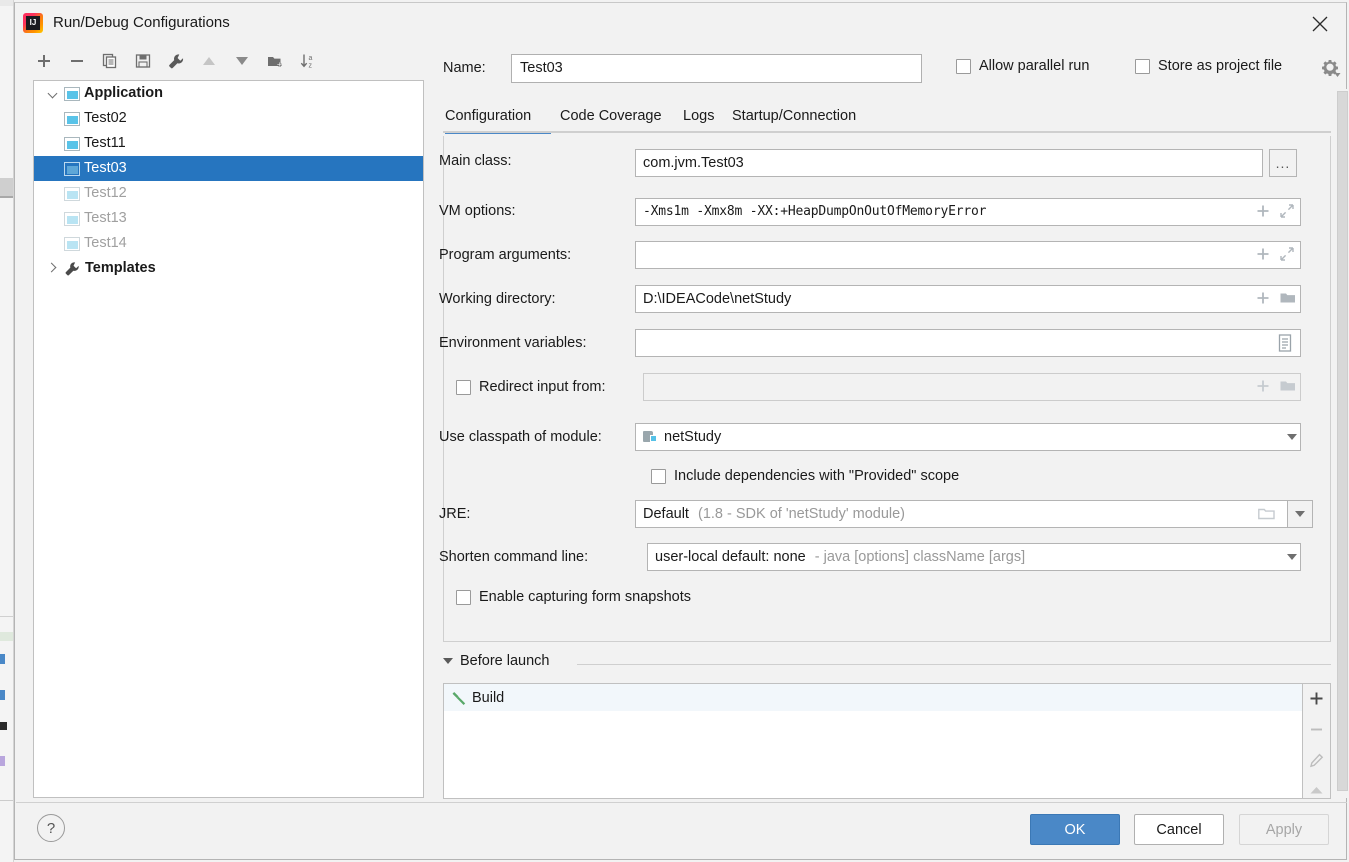 This screenshot has width=1349, height=862. I want to click on tree-item-test13: Test13, so click(228, 218).